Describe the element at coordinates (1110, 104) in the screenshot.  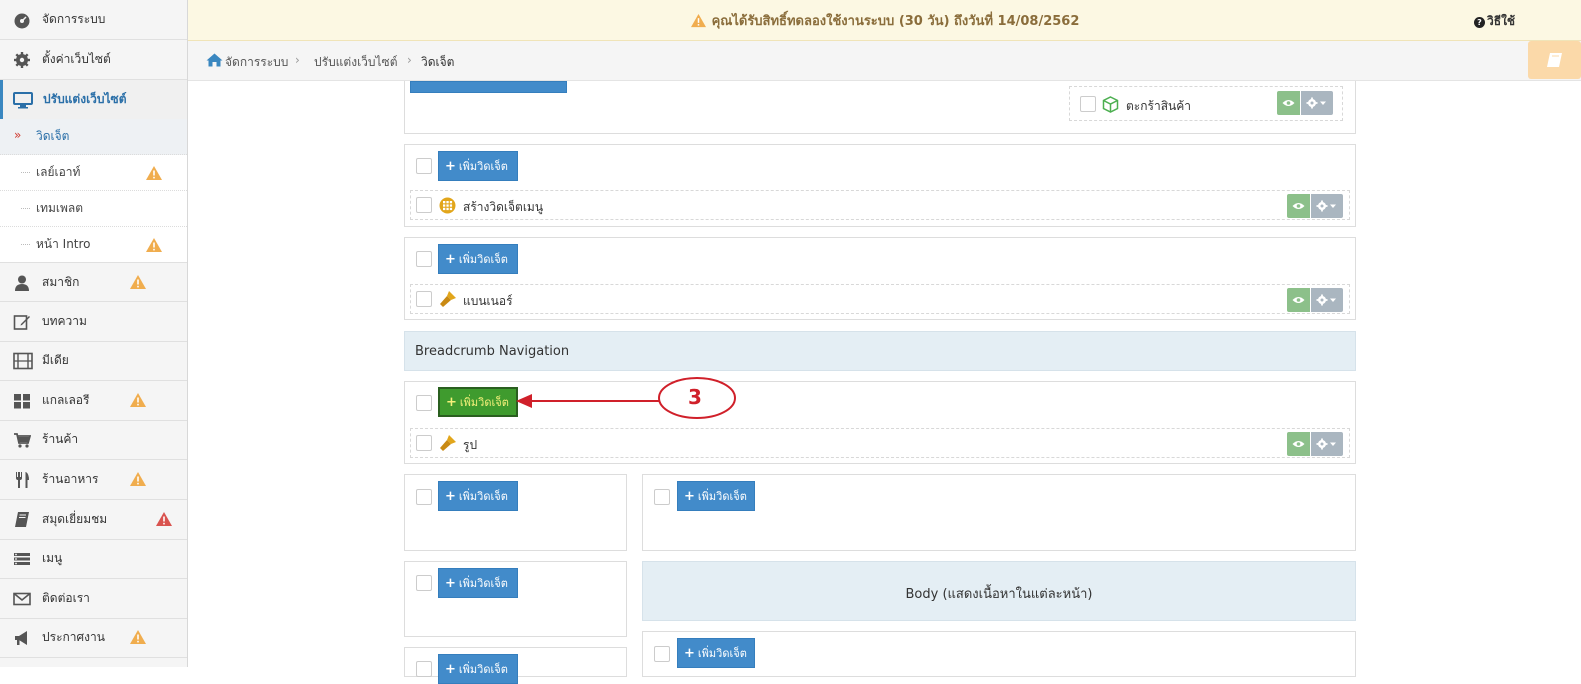
I see `cube-icon` at that location.